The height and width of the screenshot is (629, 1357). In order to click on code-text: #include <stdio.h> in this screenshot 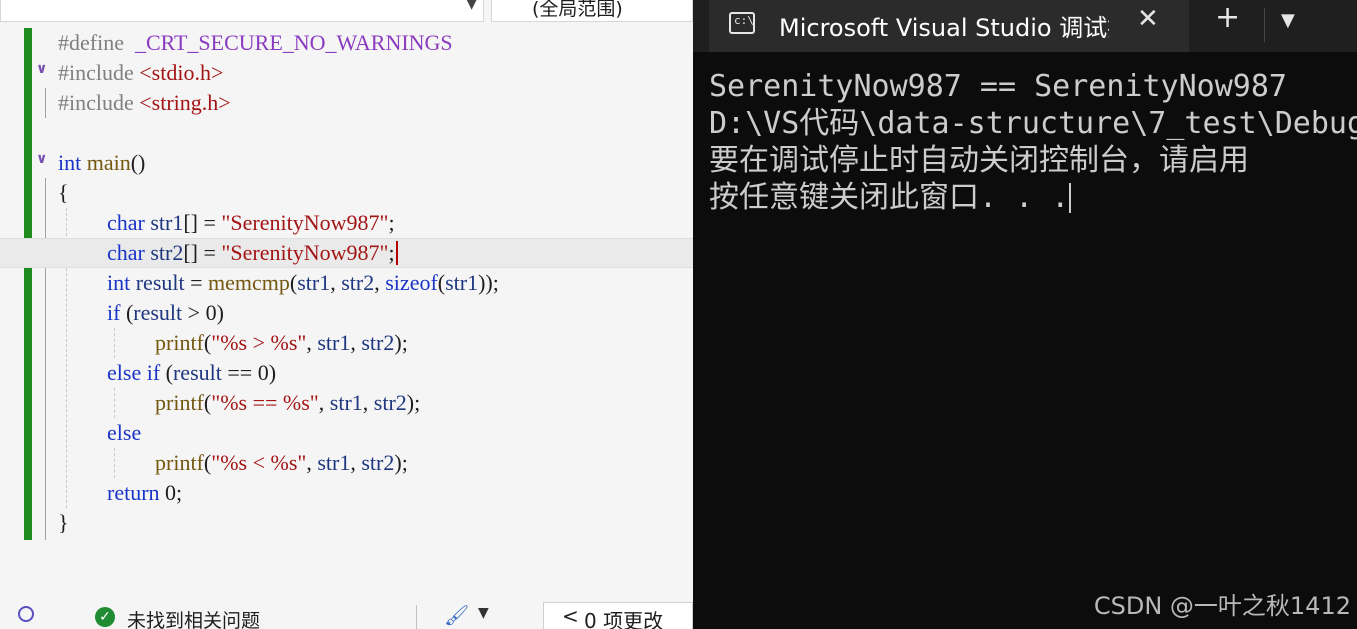, I will do `click(141, 72)`.